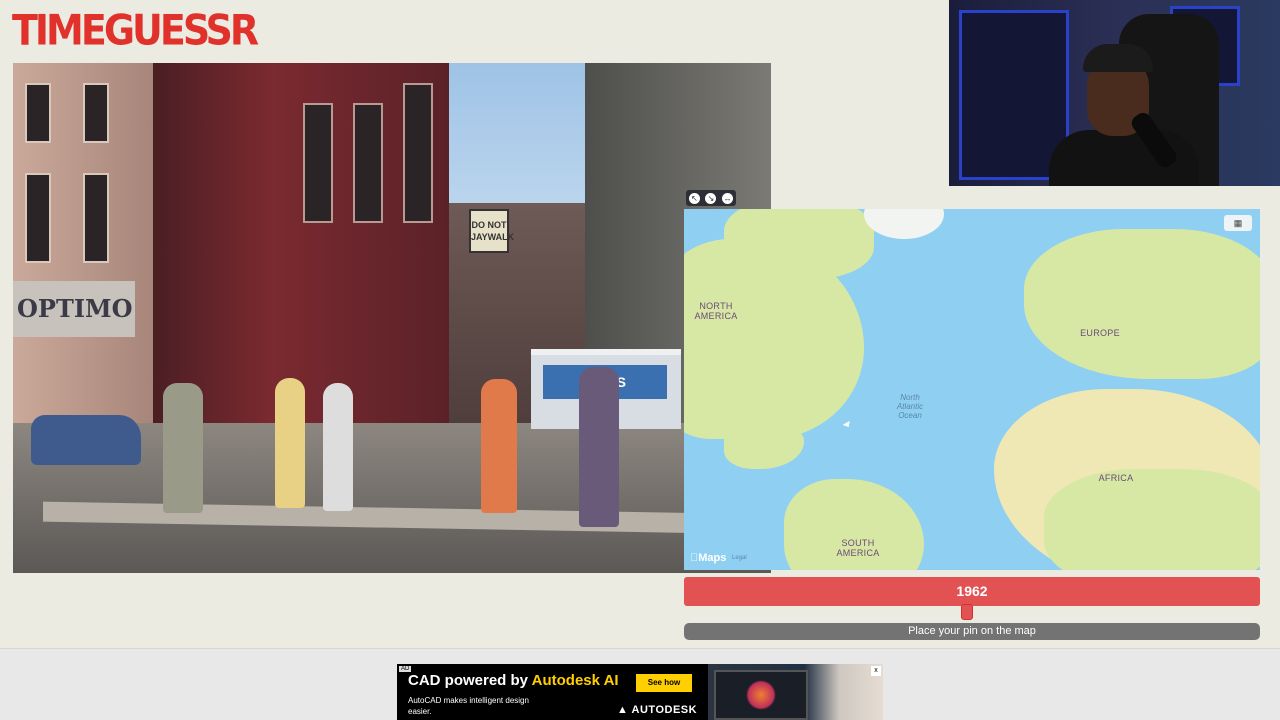  Describe the element at coordinates (728, 198) in the screenshot. I see `move-icon: ↔` at that location.